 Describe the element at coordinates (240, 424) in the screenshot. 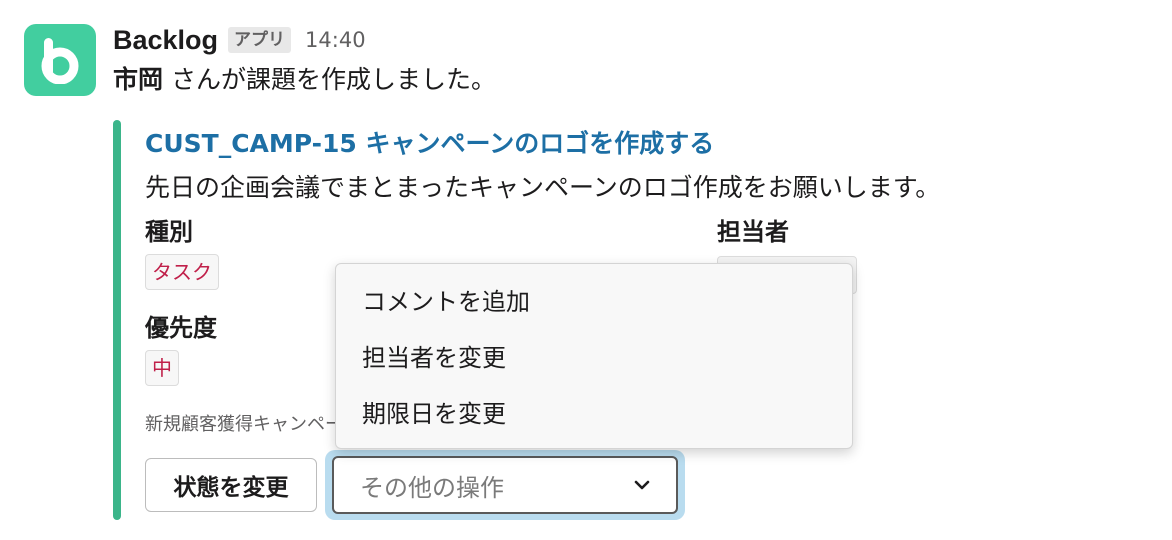

I see `project-footer: 新規顧客獲得キャンペーン` at that location.